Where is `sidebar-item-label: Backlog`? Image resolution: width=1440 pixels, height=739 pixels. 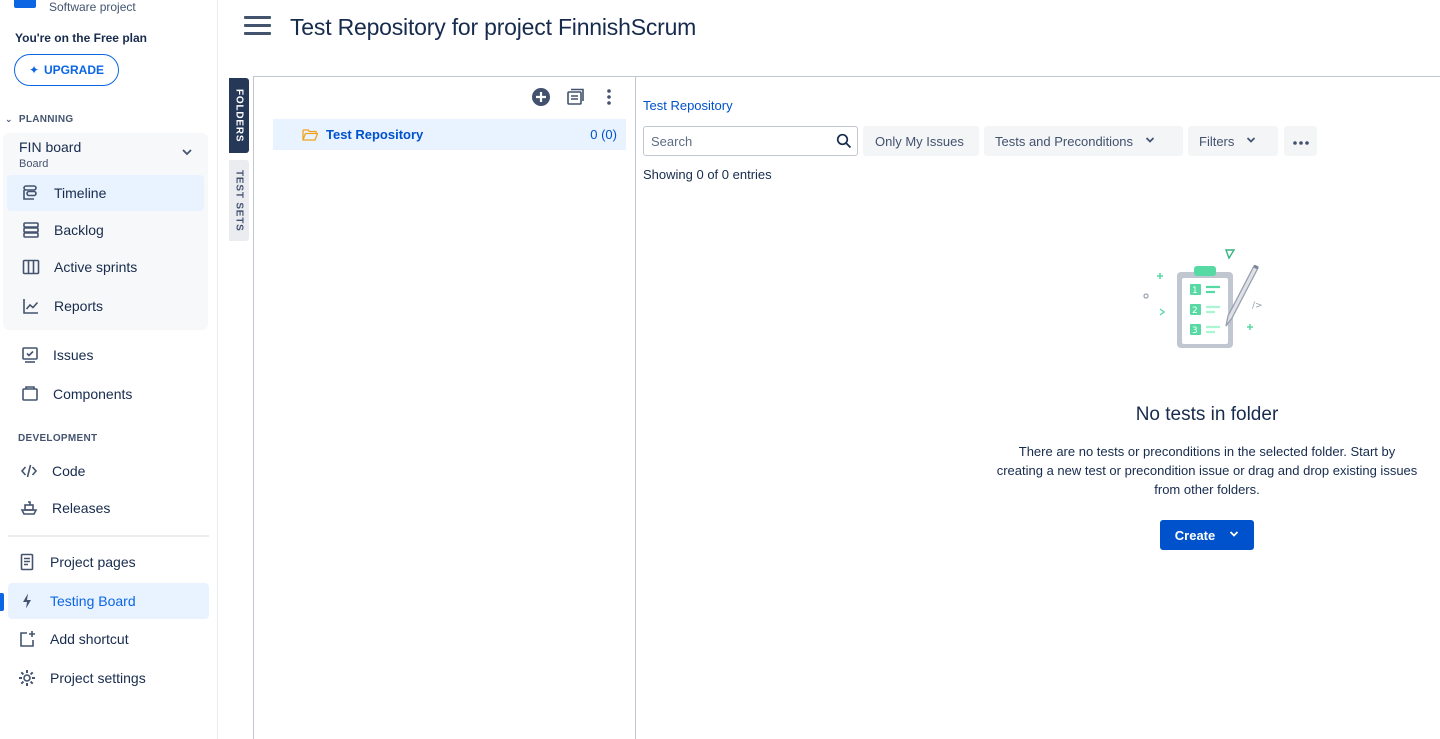 sidebar-item-label: Backlog is located at coordinates (79, 230).